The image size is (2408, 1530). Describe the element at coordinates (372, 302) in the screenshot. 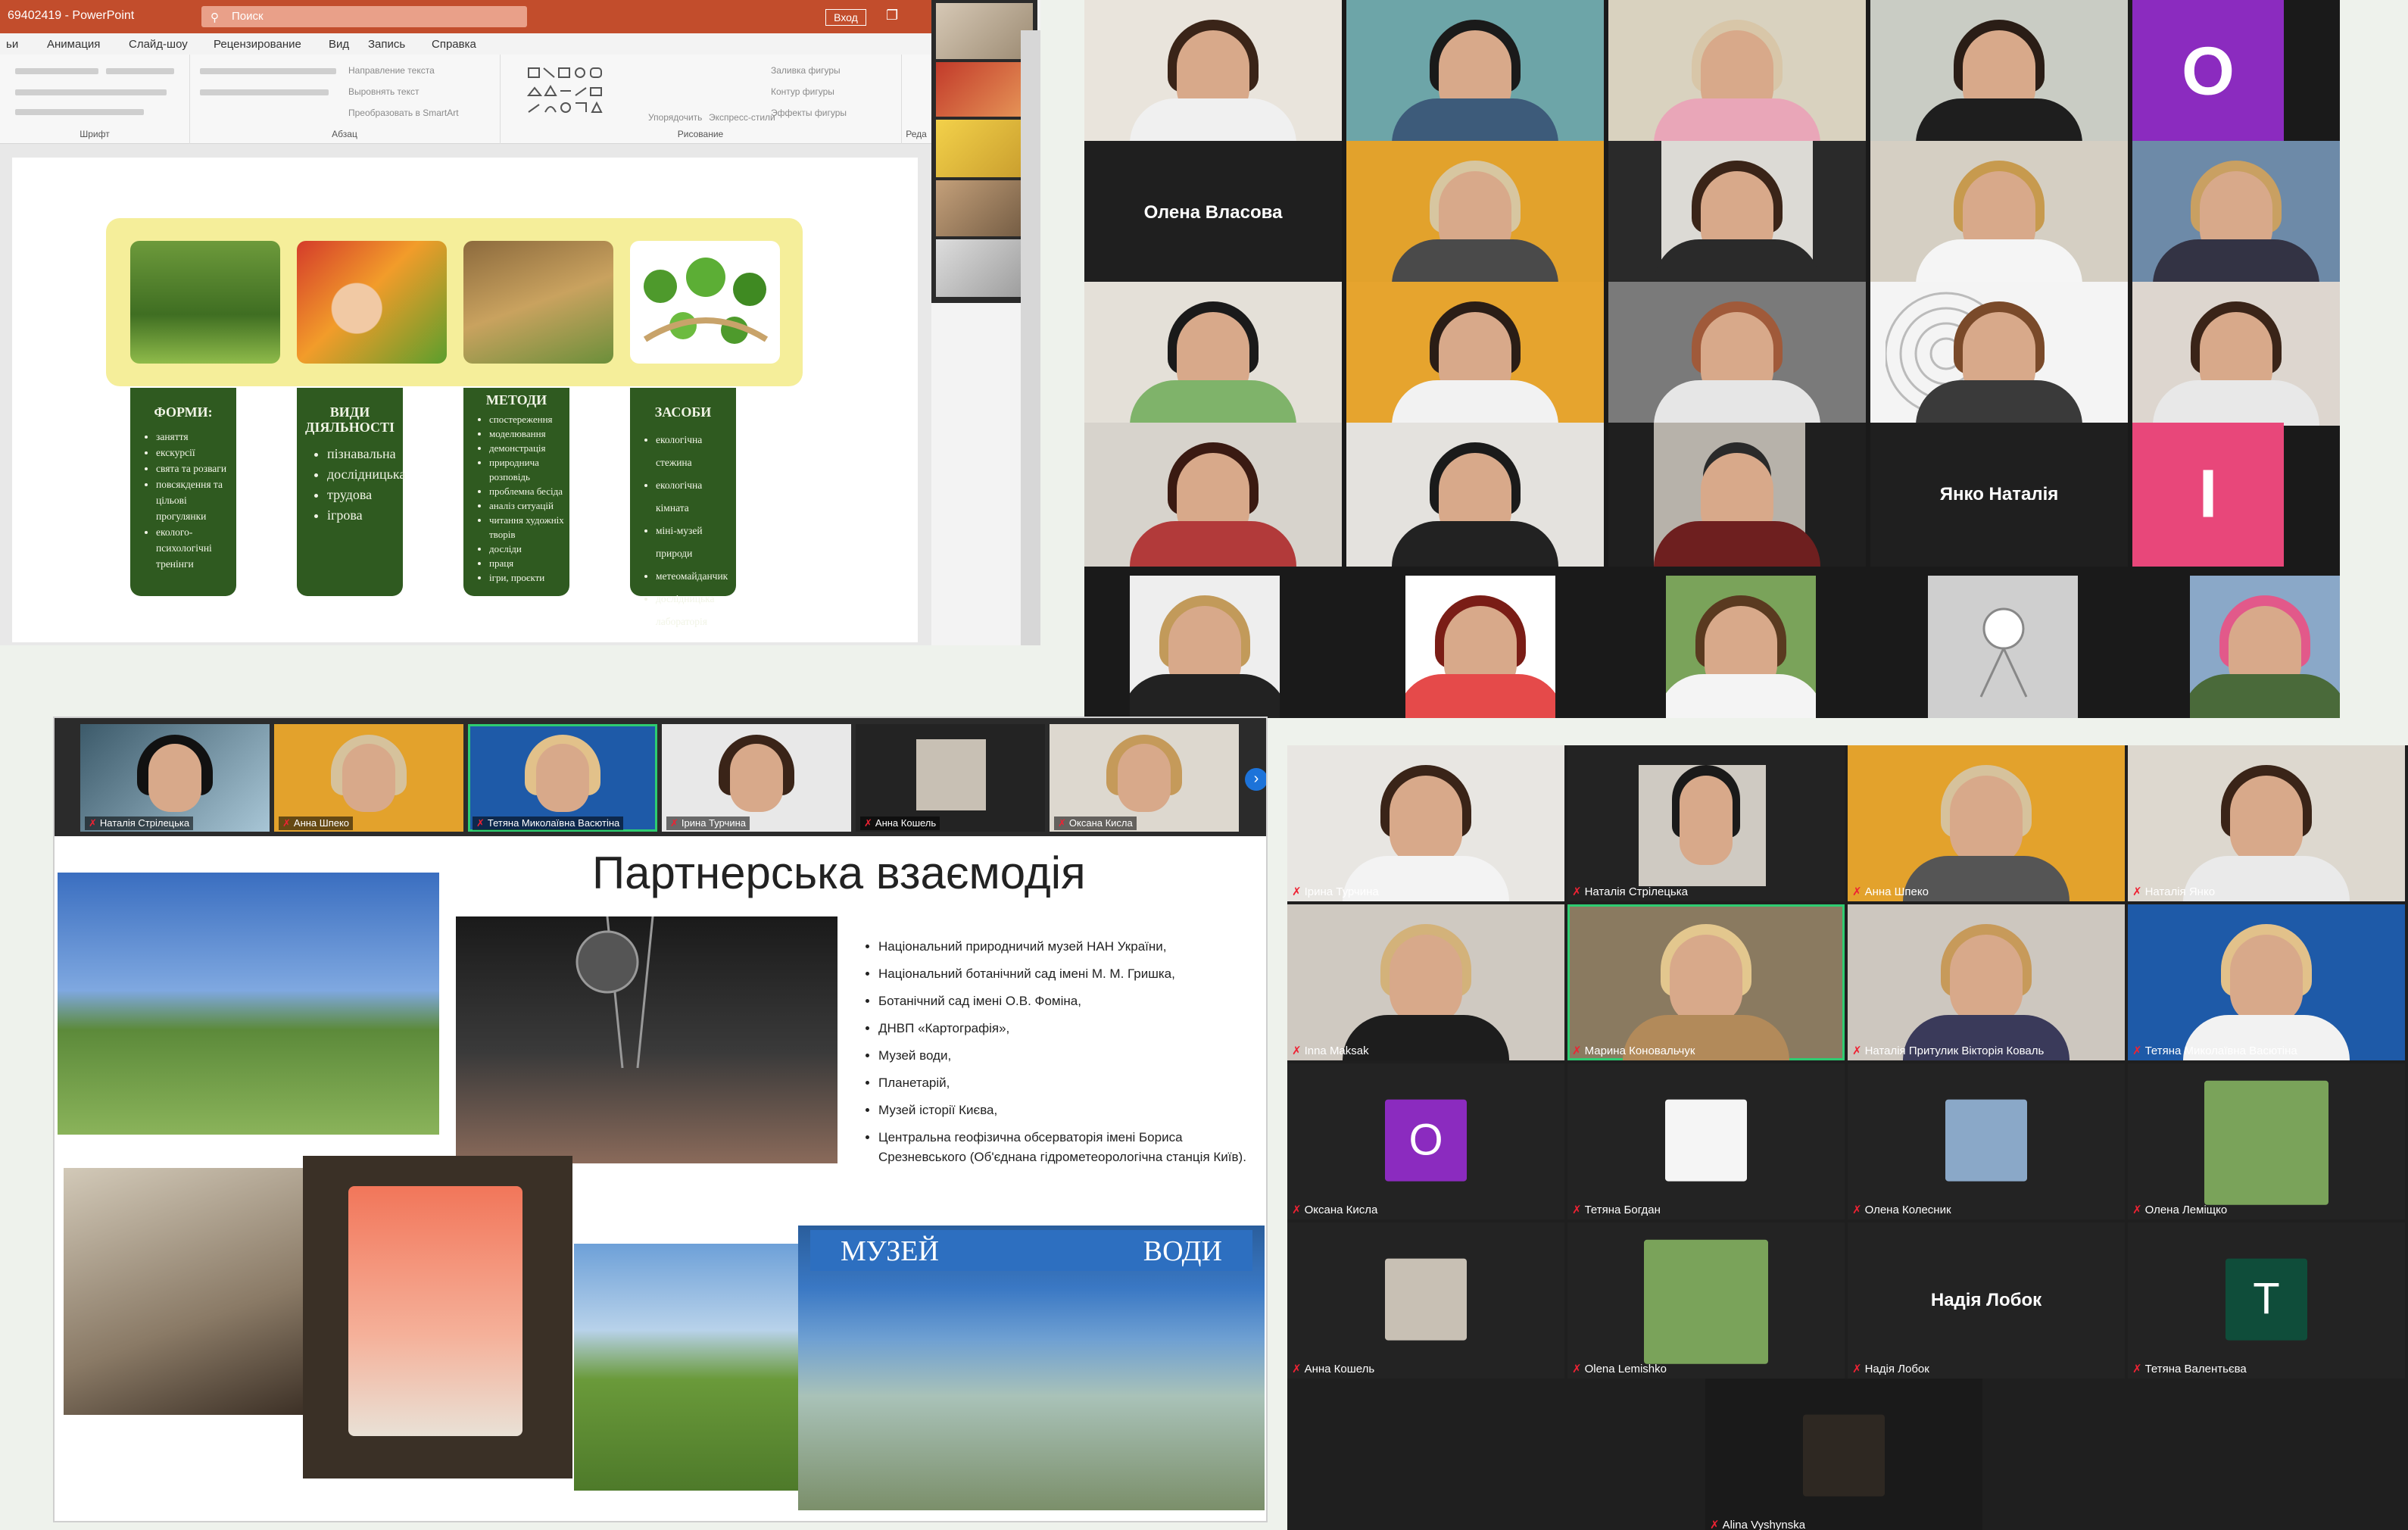

I see `photo-boy-magnifier` at that location.